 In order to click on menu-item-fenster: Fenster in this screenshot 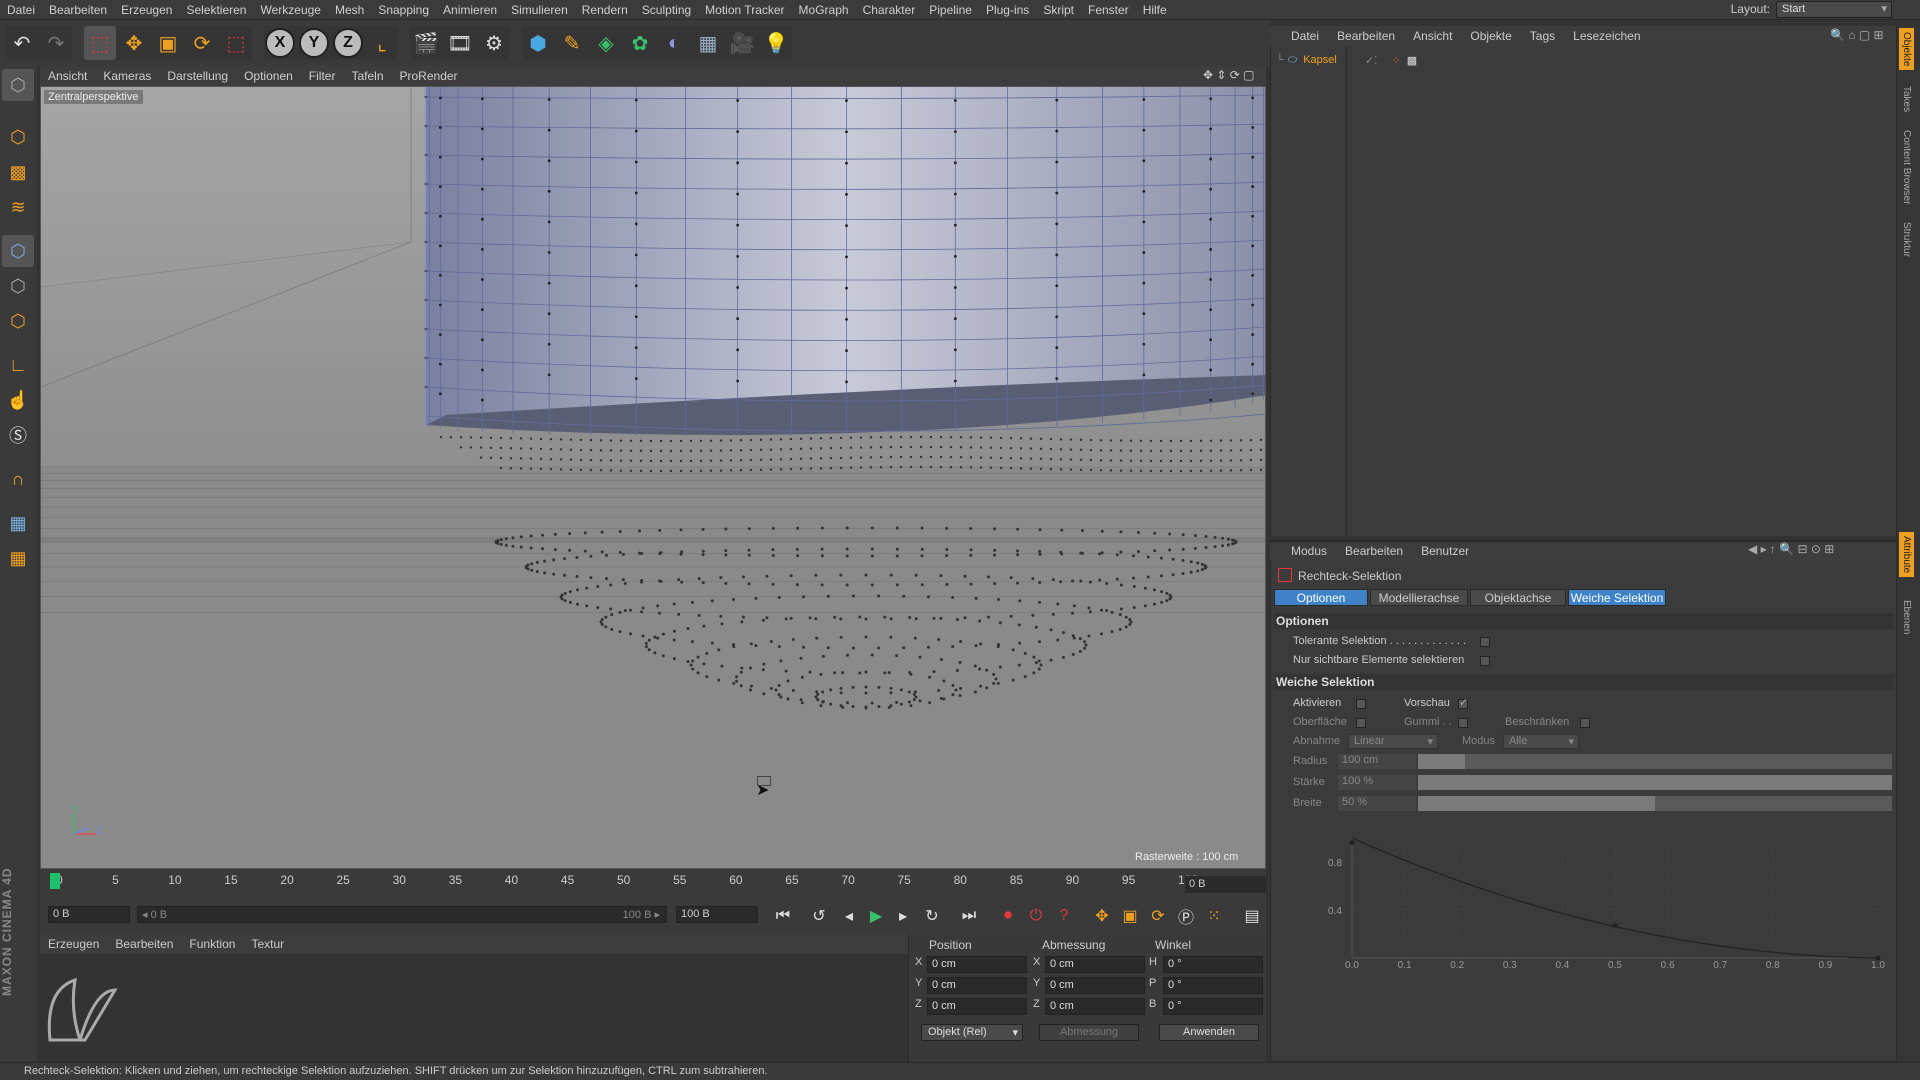, I will do `click(1108, 10)`.